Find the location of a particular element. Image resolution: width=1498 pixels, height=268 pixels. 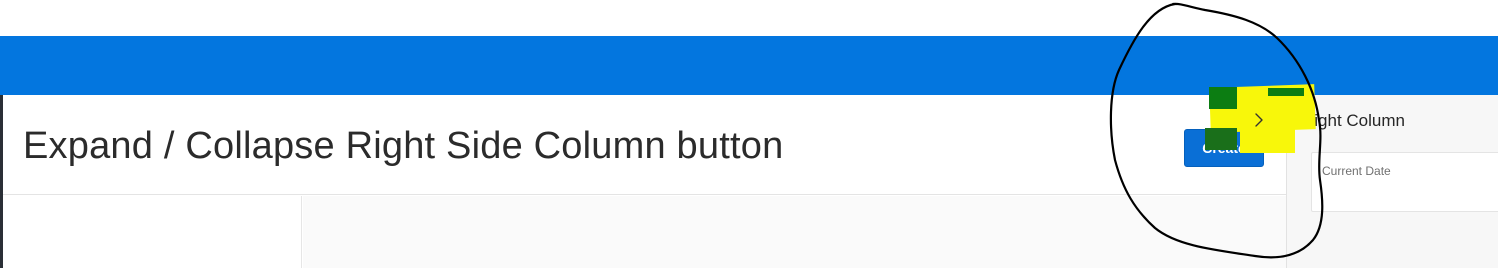

current-date-label: Current Date is located at coordinates (1356, 171).